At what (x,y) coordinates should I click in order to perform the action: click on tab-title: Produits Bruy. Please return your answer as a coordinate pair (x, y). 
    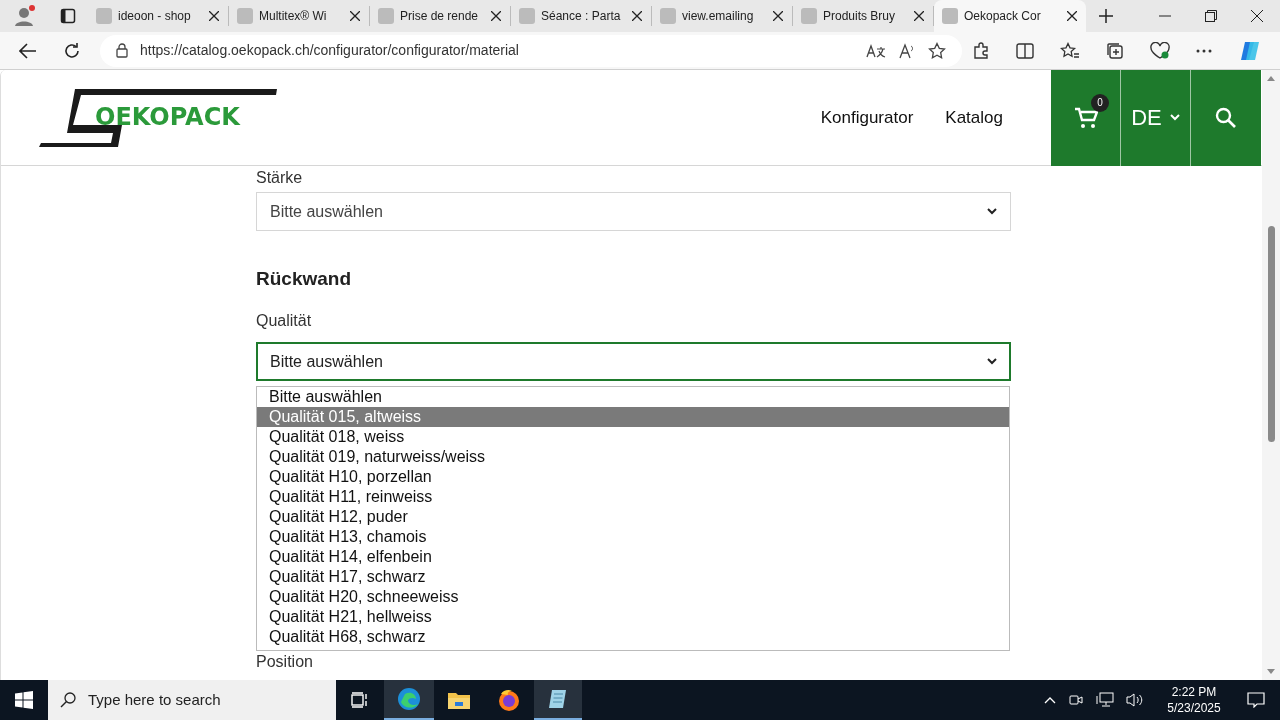
    Looking at the image, I should click on (860, 16).